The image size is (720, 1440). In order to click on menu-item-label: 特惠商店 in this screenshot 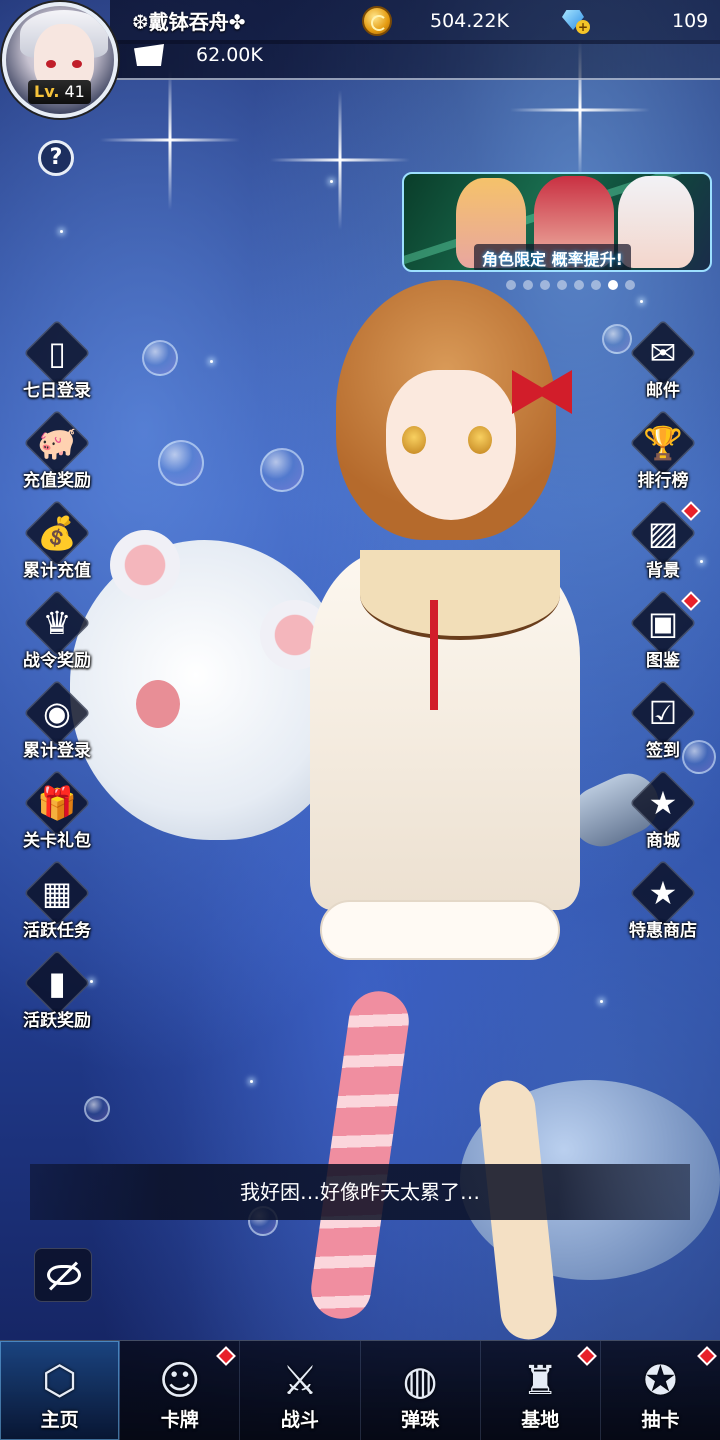, I will do `click(663, 931)`.